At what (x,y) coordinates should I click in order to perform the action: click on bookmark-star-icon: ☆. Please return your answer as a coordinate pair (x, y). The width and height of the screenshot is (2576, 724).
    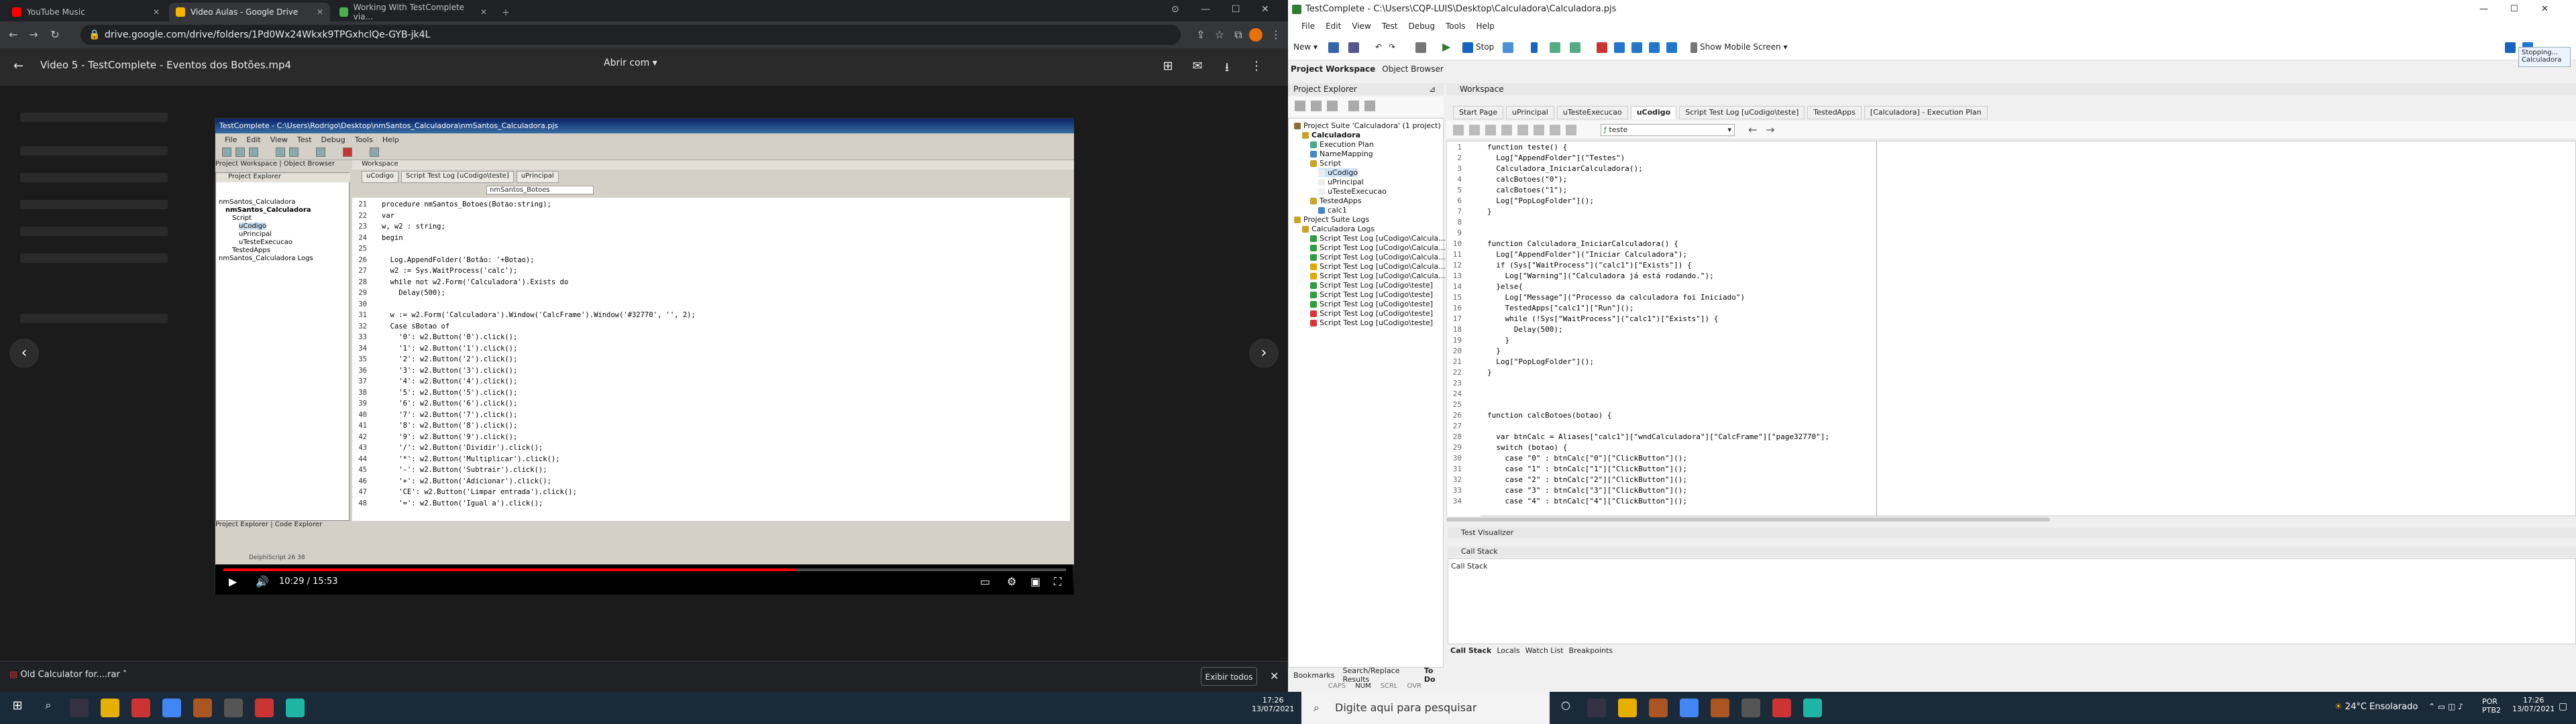
    Looking at the image, I should click on (1219, 35).